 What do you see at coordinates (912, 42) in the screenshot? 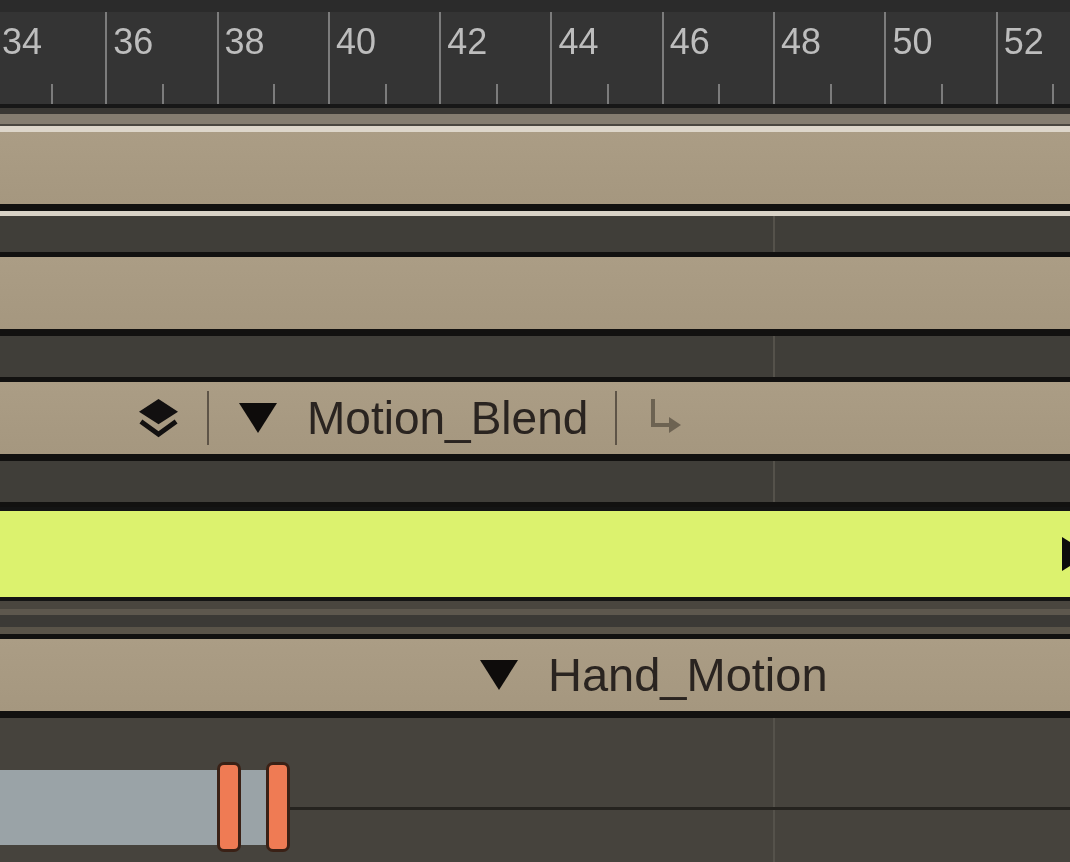
I see `frame-number: 50` at bounding box center [912, 42].